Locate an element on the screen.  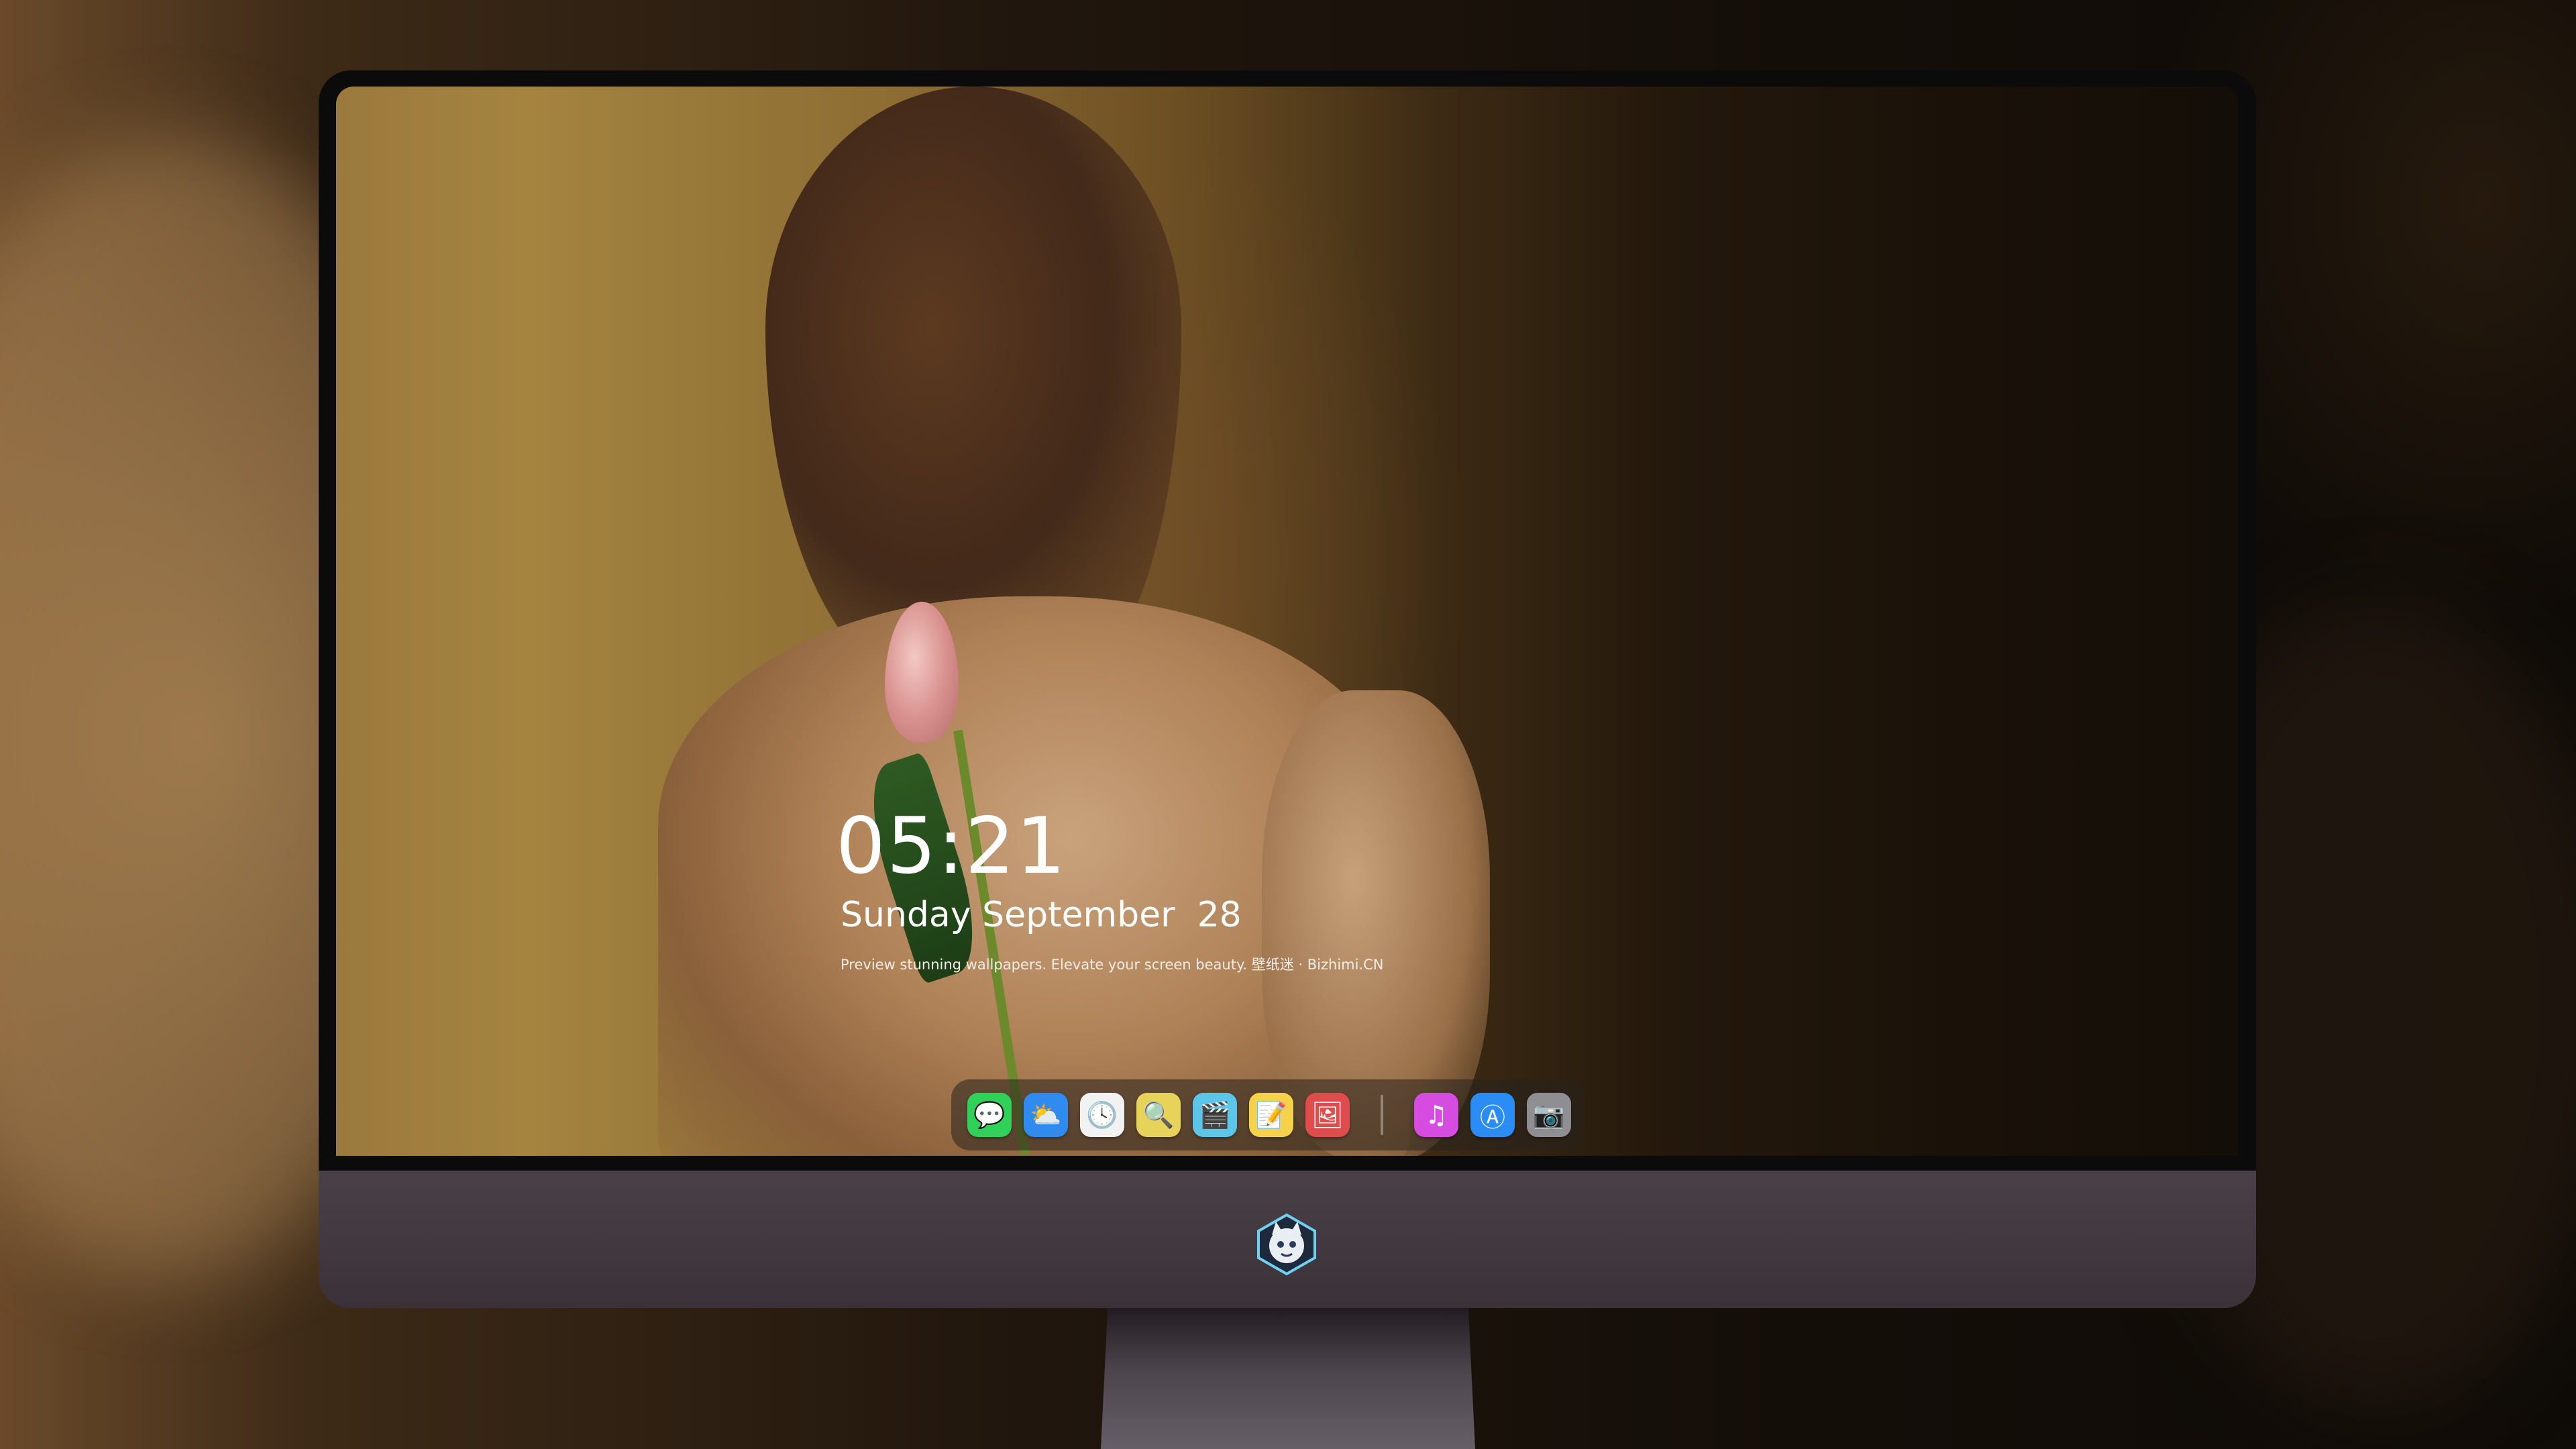
lock-clock: 05:21 is located at coordinates (951, 846).